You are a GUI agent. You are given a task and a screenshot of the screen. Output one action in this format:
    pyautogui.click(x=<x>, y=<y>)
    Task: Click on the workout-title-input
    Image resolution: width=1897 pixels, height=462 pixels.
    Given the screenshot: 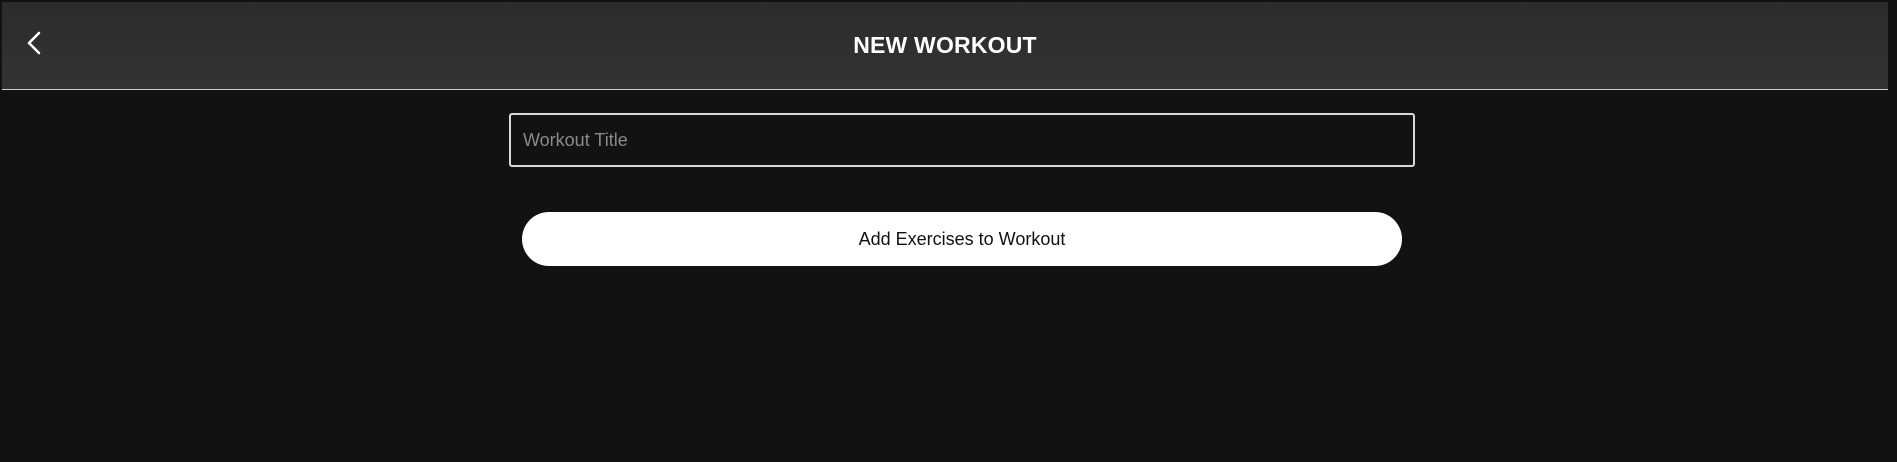 What is the action you would take?
    pyautogui.click(x=962, y=140)
    